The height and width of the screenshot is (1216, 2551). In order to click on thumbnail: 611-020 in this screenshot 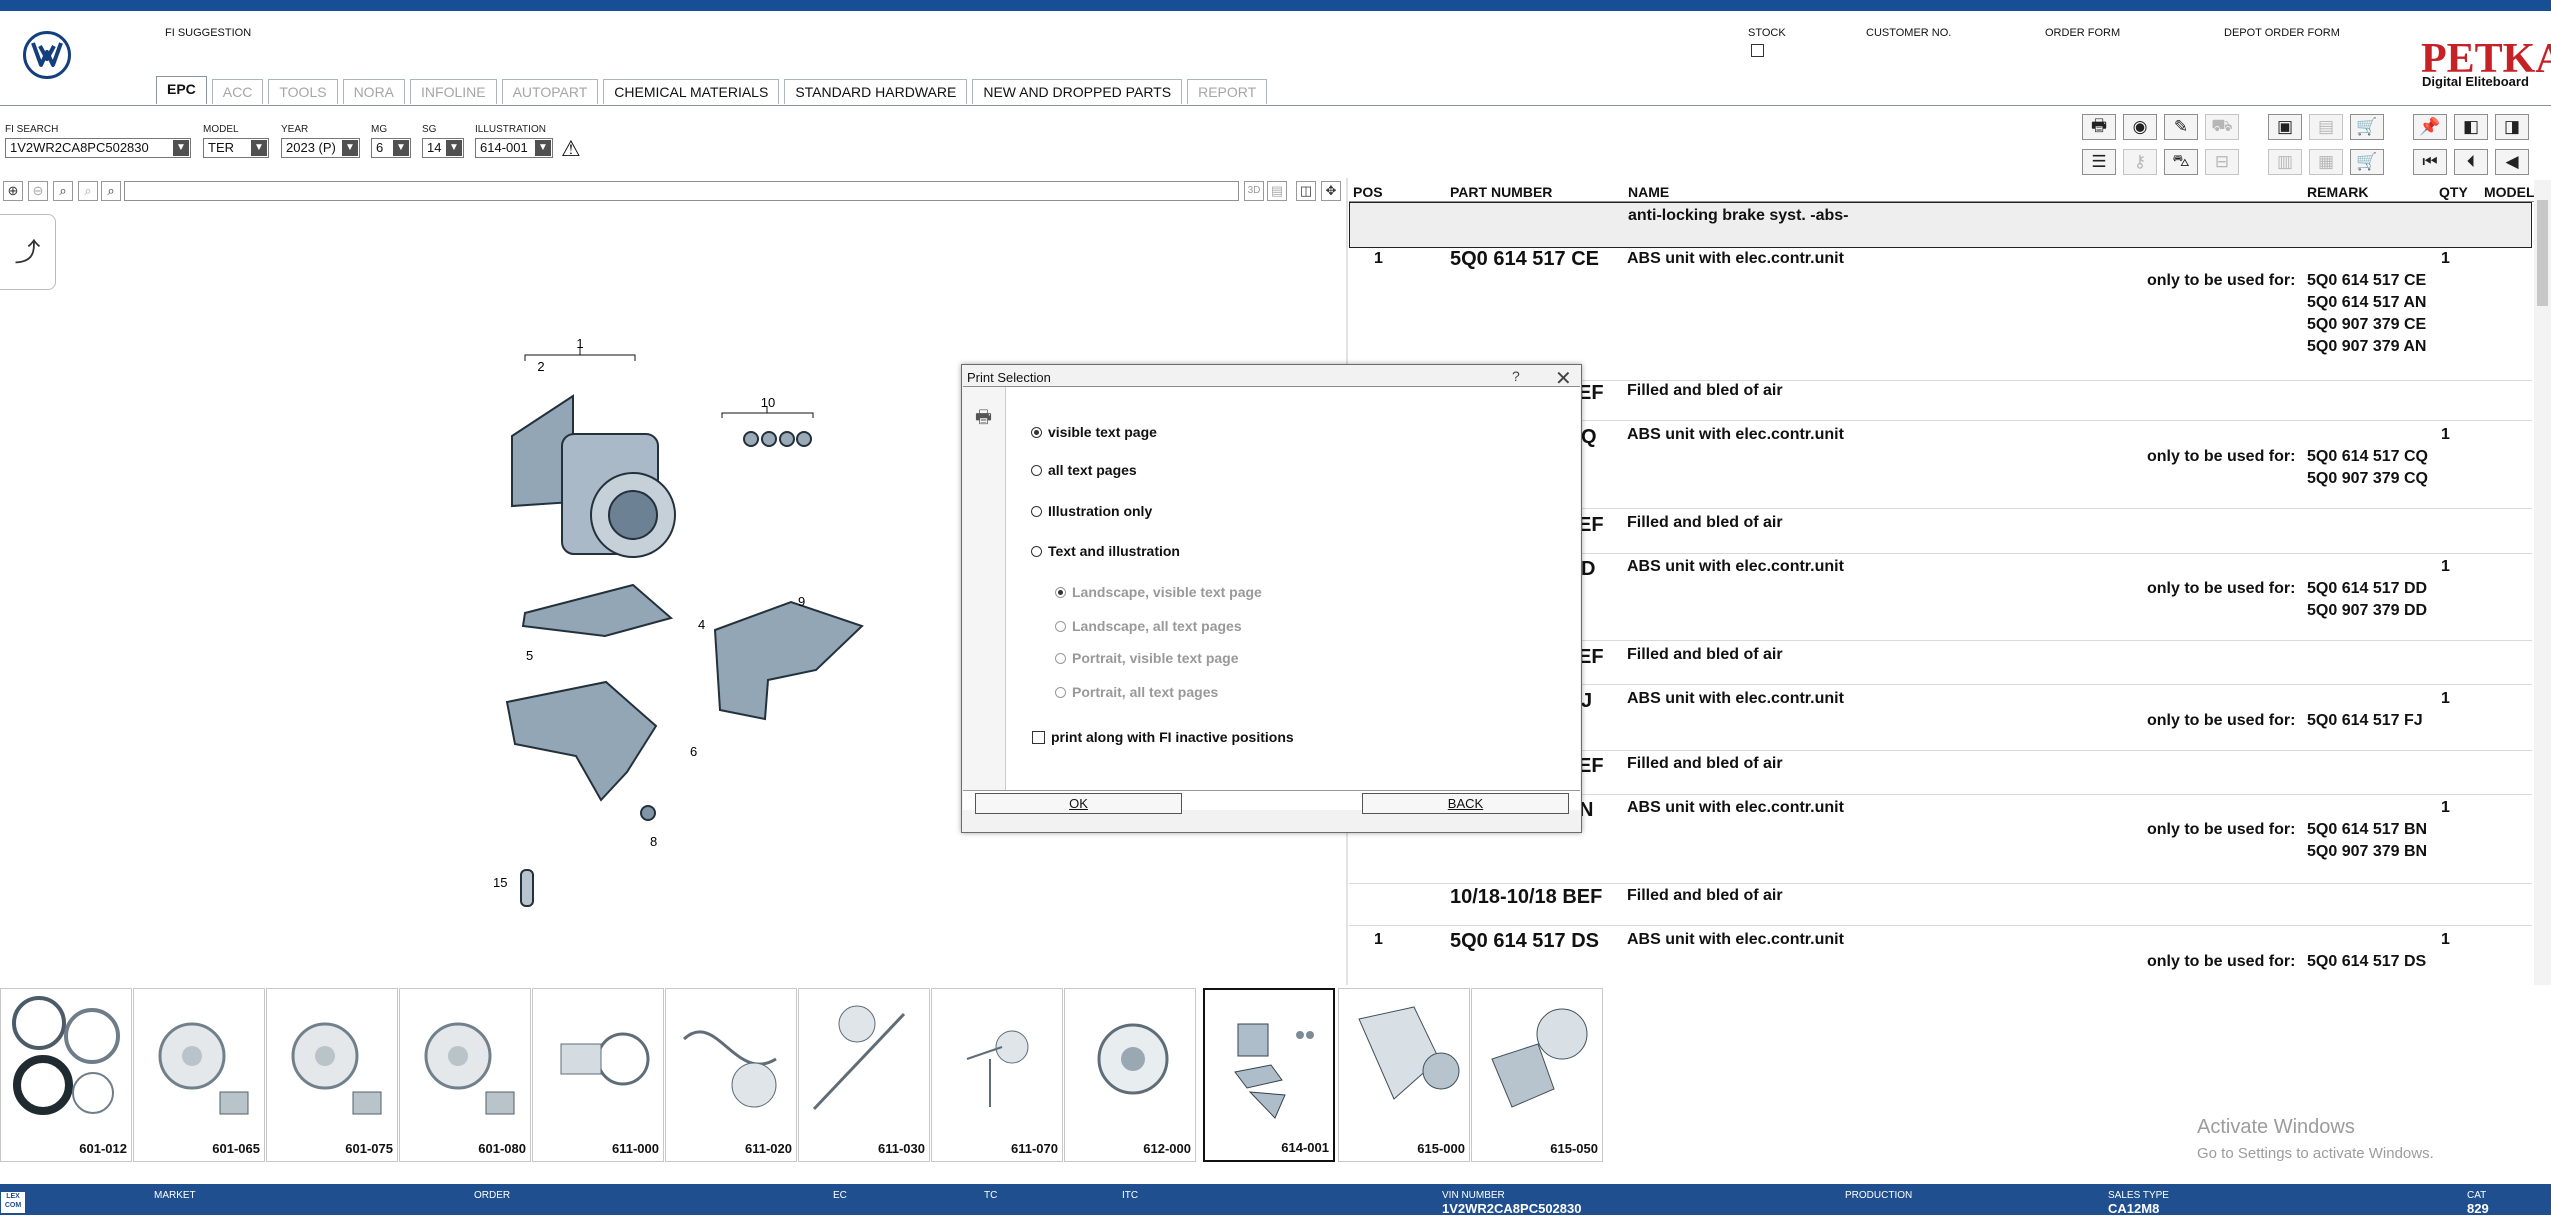, I will do `click(731, 1075)`.